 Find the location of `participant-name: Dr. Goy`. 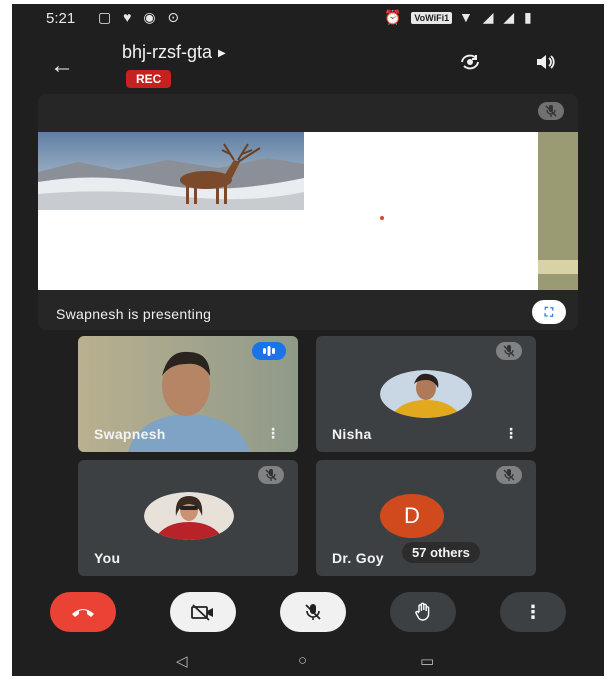

participant-name: Dr. Goy is located at coordinates (358, 558).